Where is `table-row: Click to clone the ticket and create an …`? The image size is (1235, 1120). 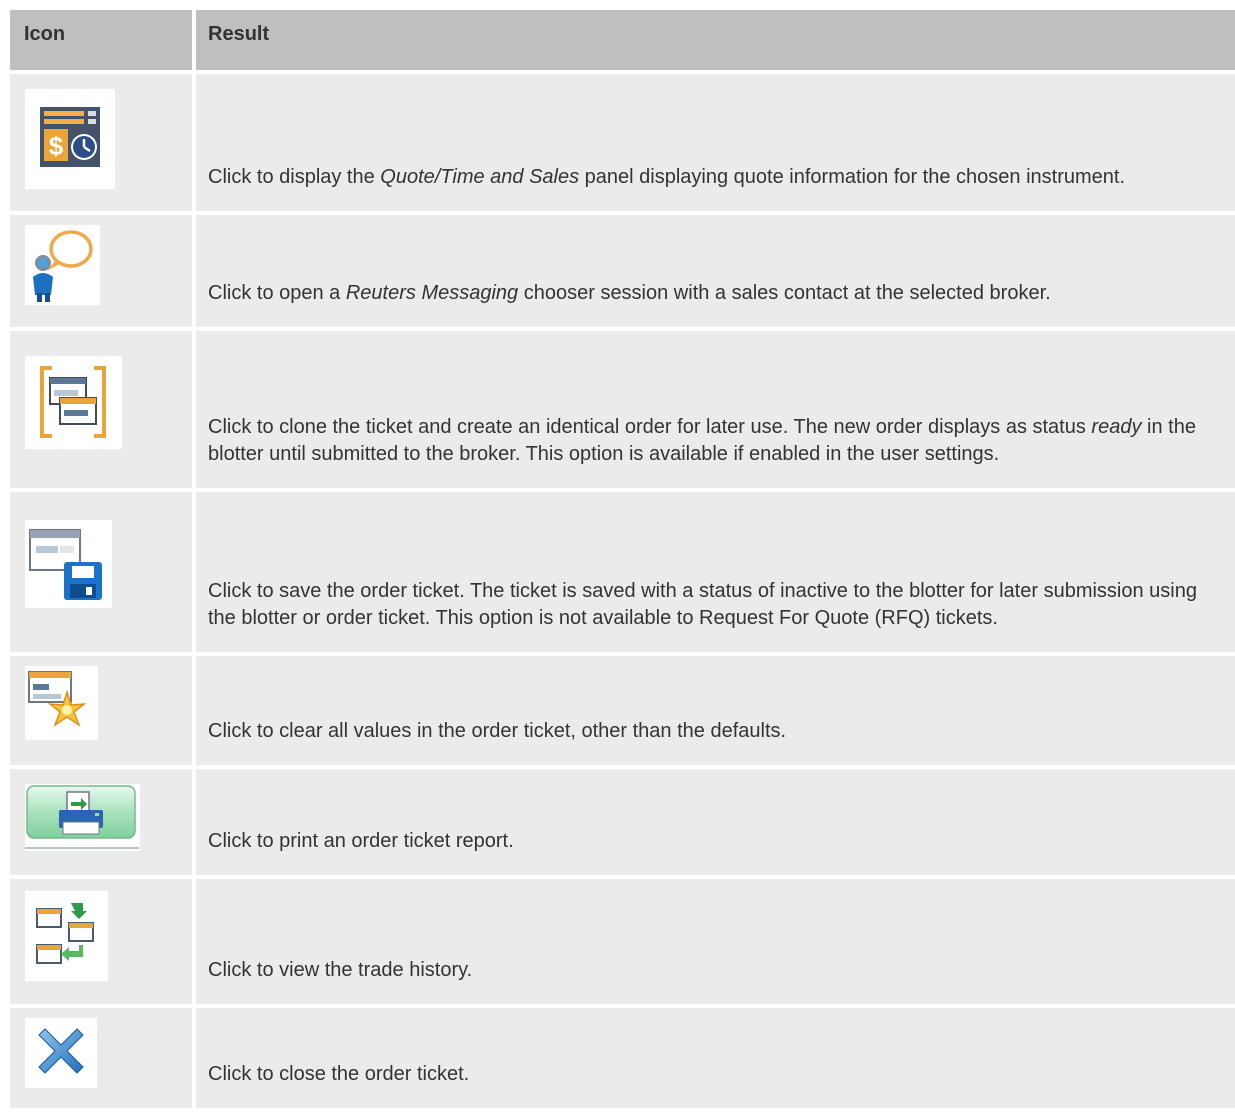
table-row: Click to clone the ticket and create an … is located at coordinates (622, 409).